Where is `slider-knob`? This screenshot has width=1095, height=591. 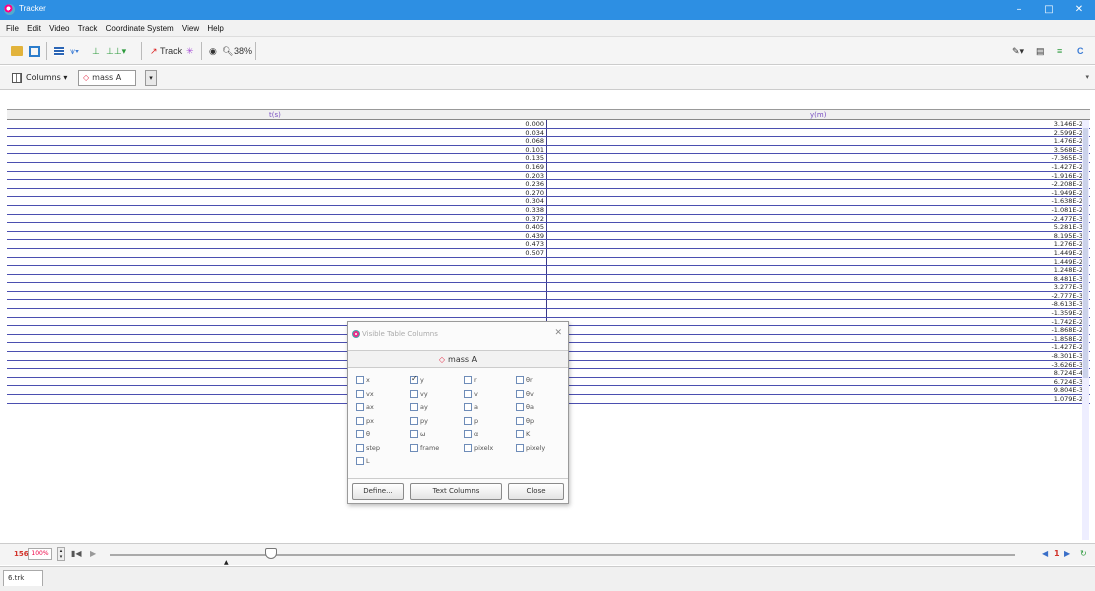
slider-knob is located at coordinates (271, 553).